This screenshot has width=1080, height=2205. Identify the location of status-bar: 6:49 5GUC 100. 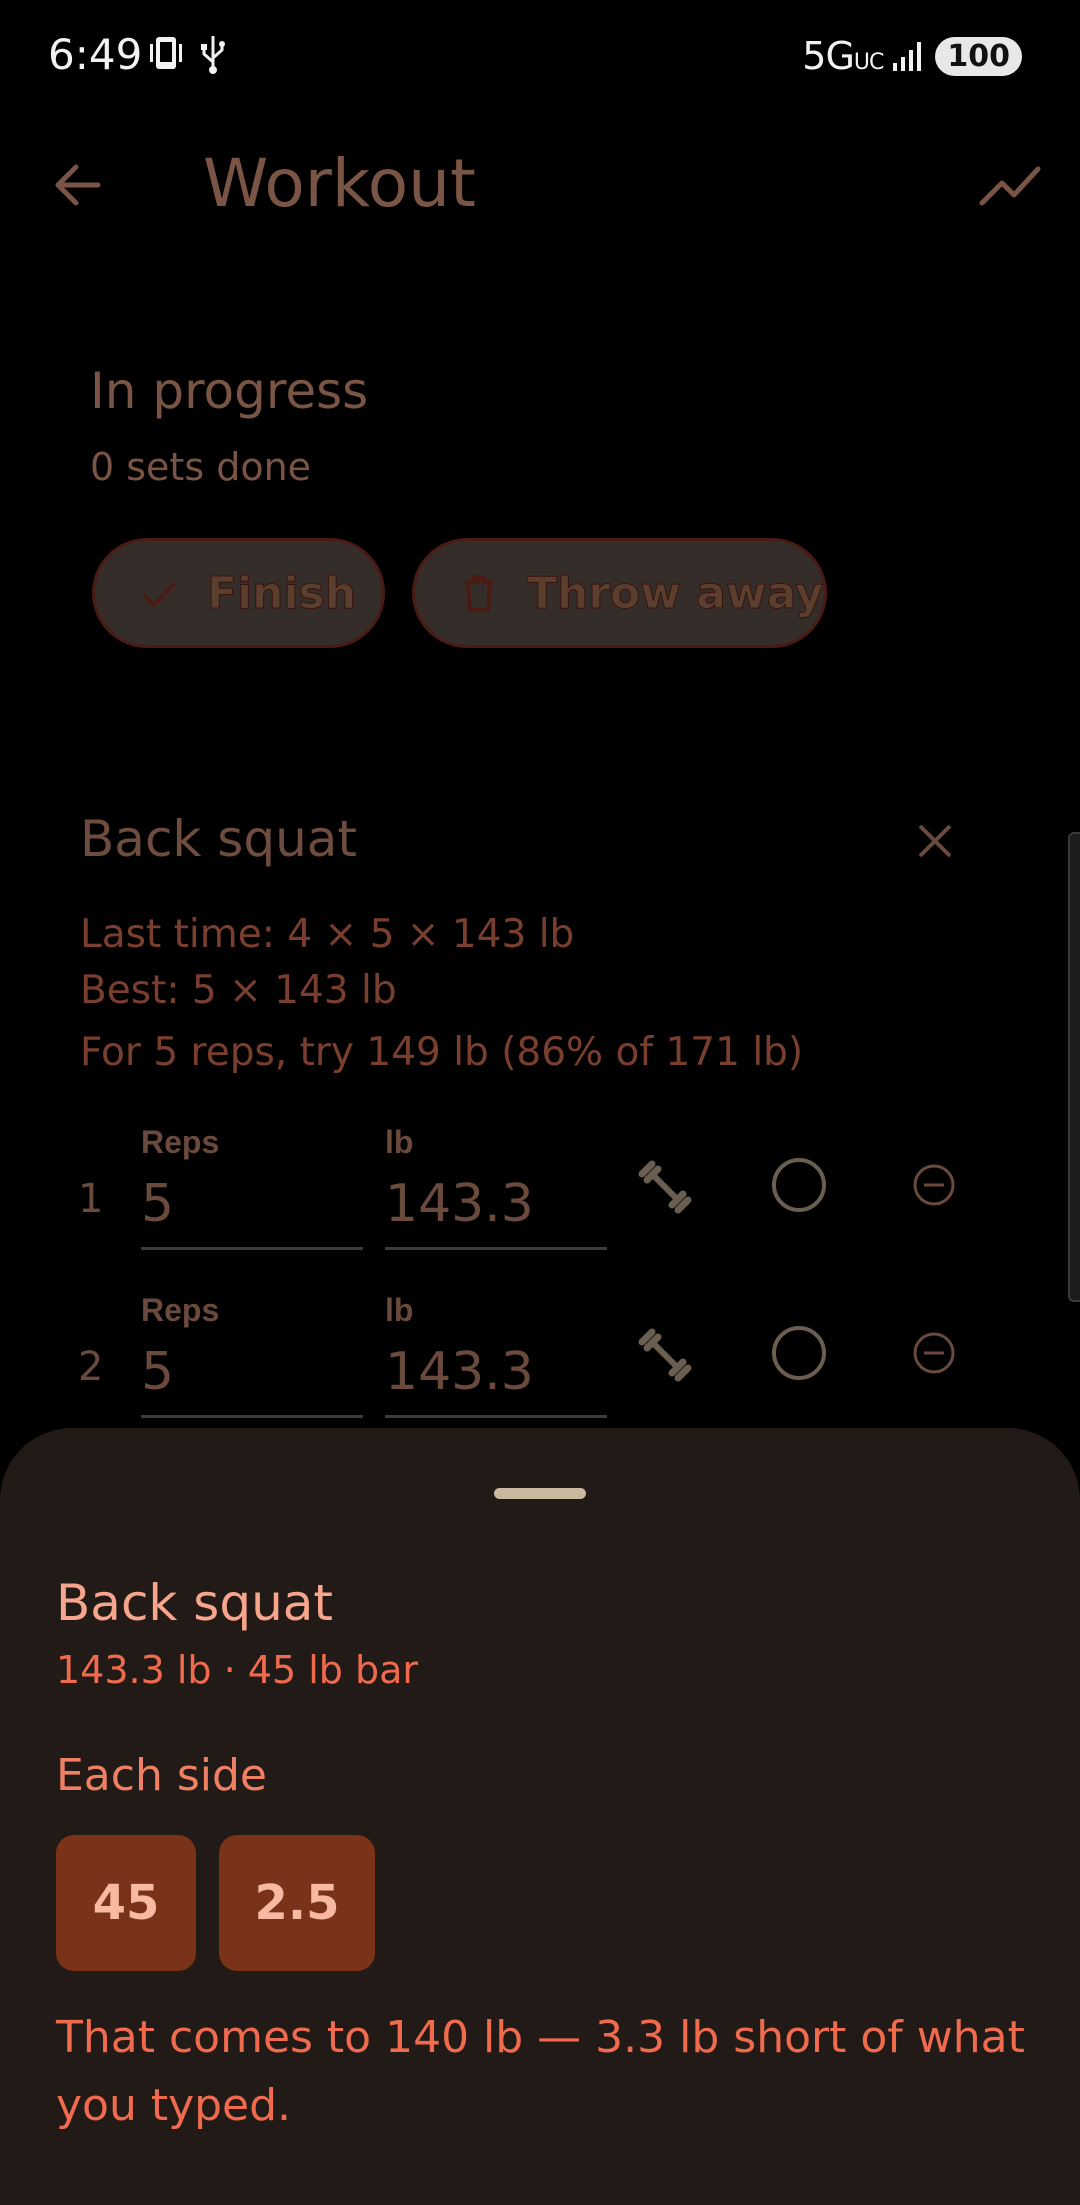
(540, 55).